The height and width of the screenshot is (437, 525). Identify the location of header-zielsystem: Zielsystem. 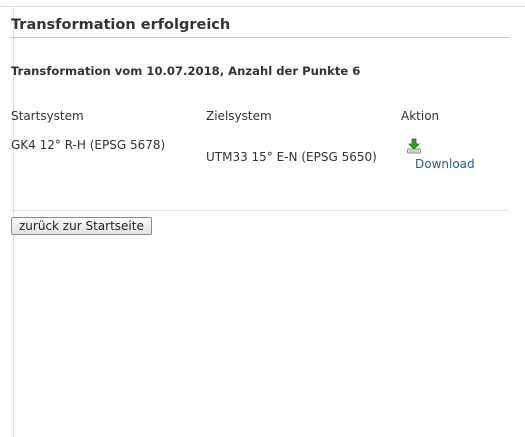
(239, 116).